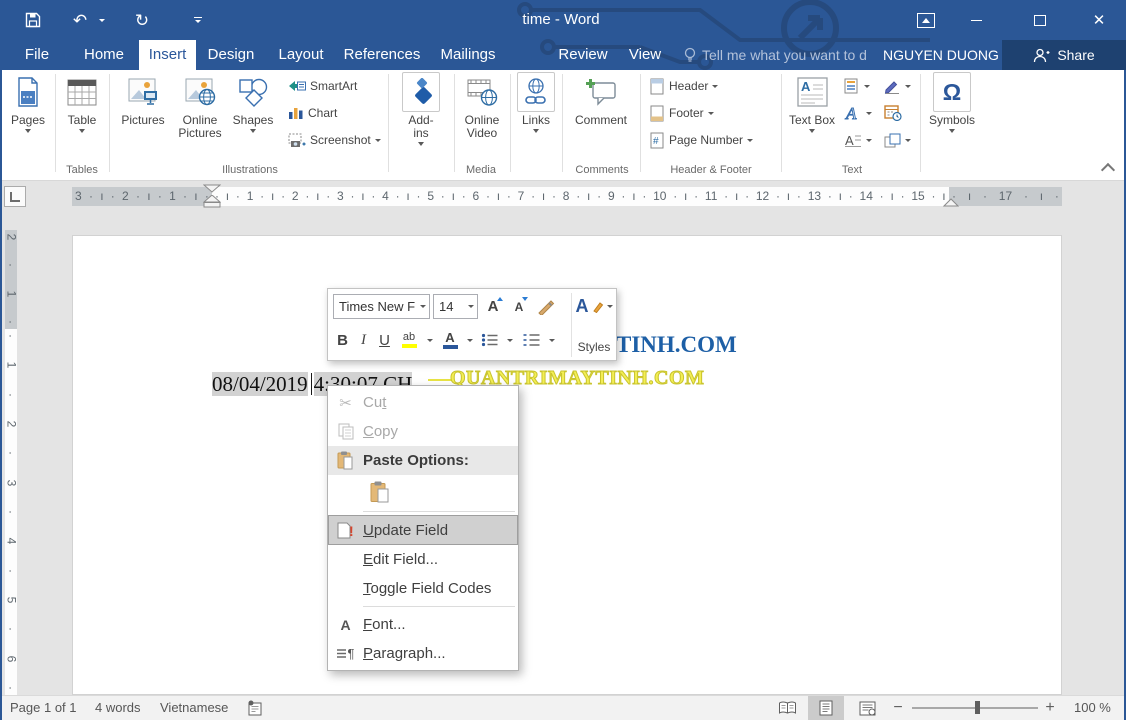  I want to click on online-video-button: Online Video, so click(482, 106).